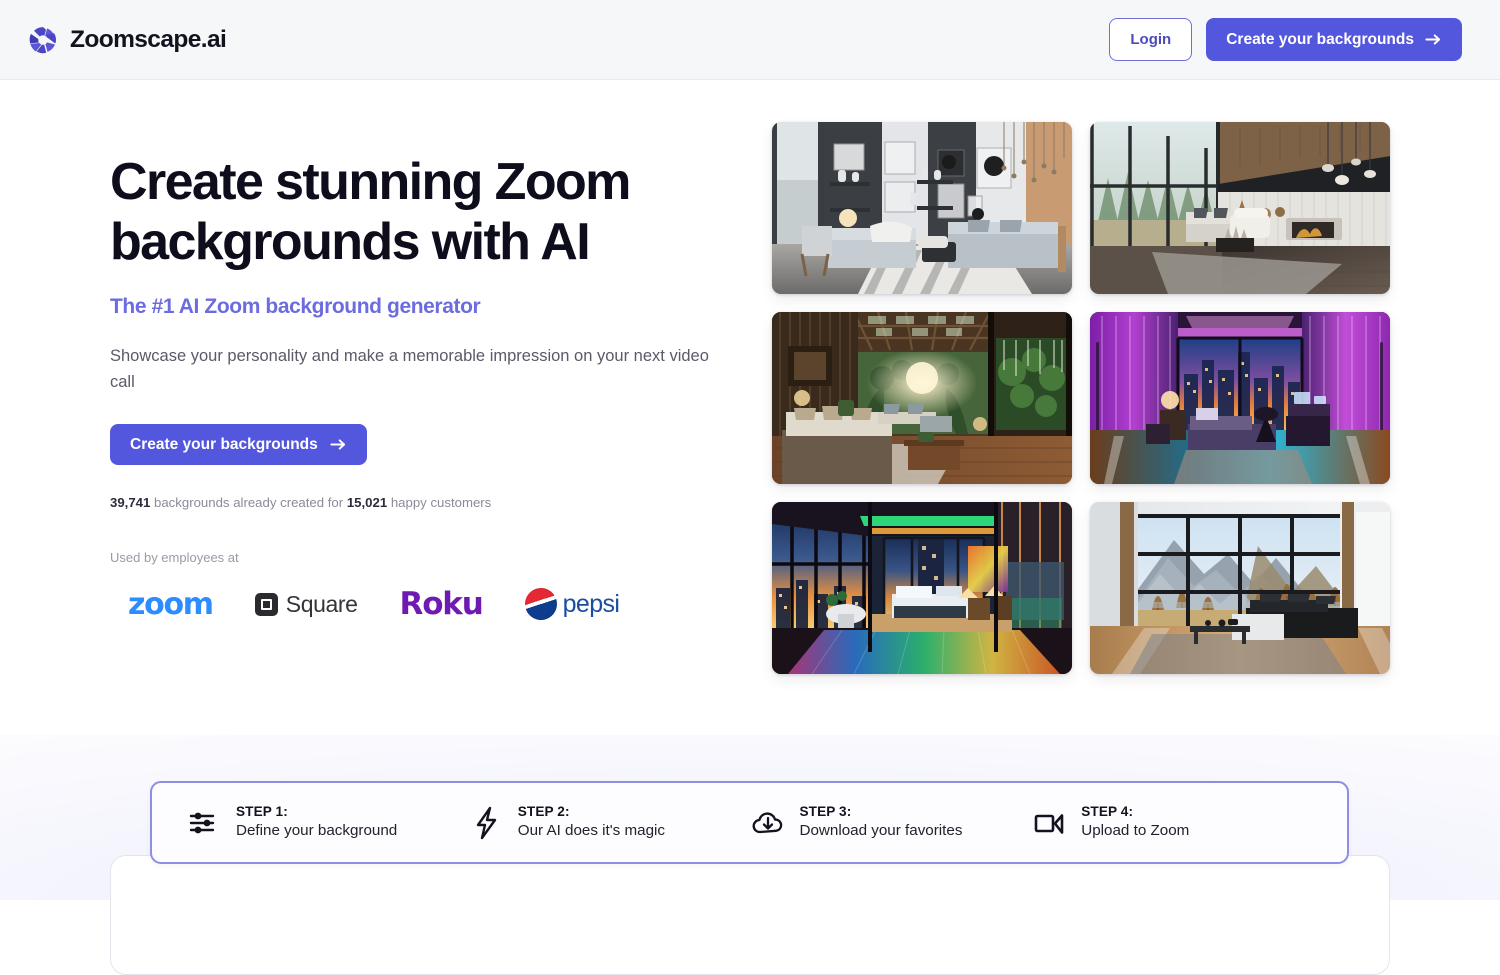 The image size is (1500, 975). I want to click on brand-logo-square: Square, so click(306, 604).